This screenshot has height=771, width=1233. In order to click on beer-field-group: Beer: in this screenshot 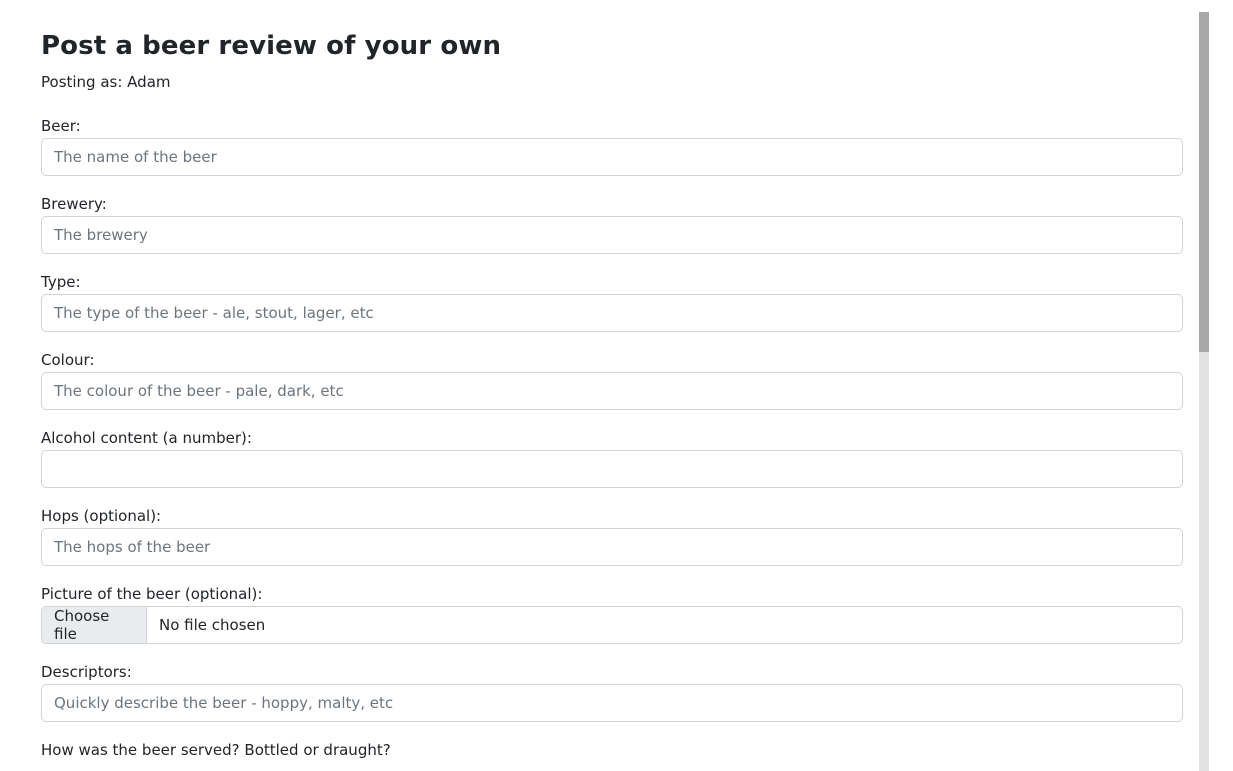, I will do `click(612, 146)`.